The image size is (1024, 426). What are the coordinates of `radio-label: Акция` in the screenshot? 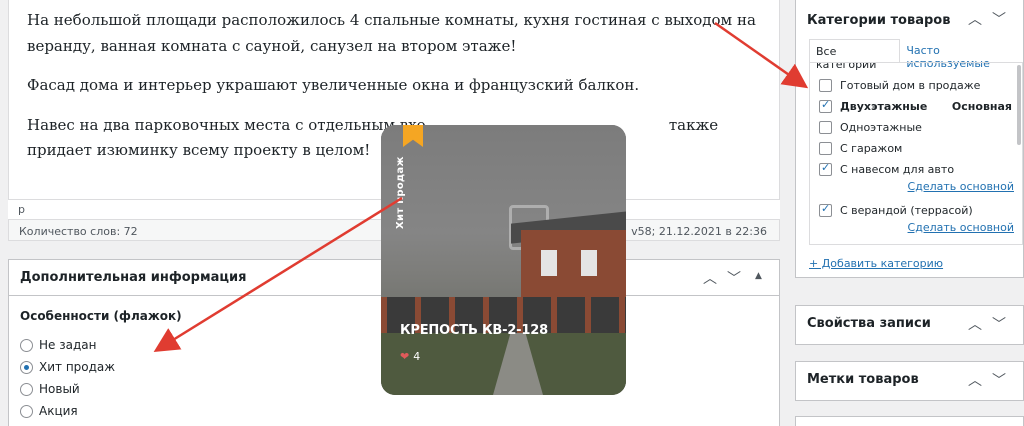 It's located at (58, 411).